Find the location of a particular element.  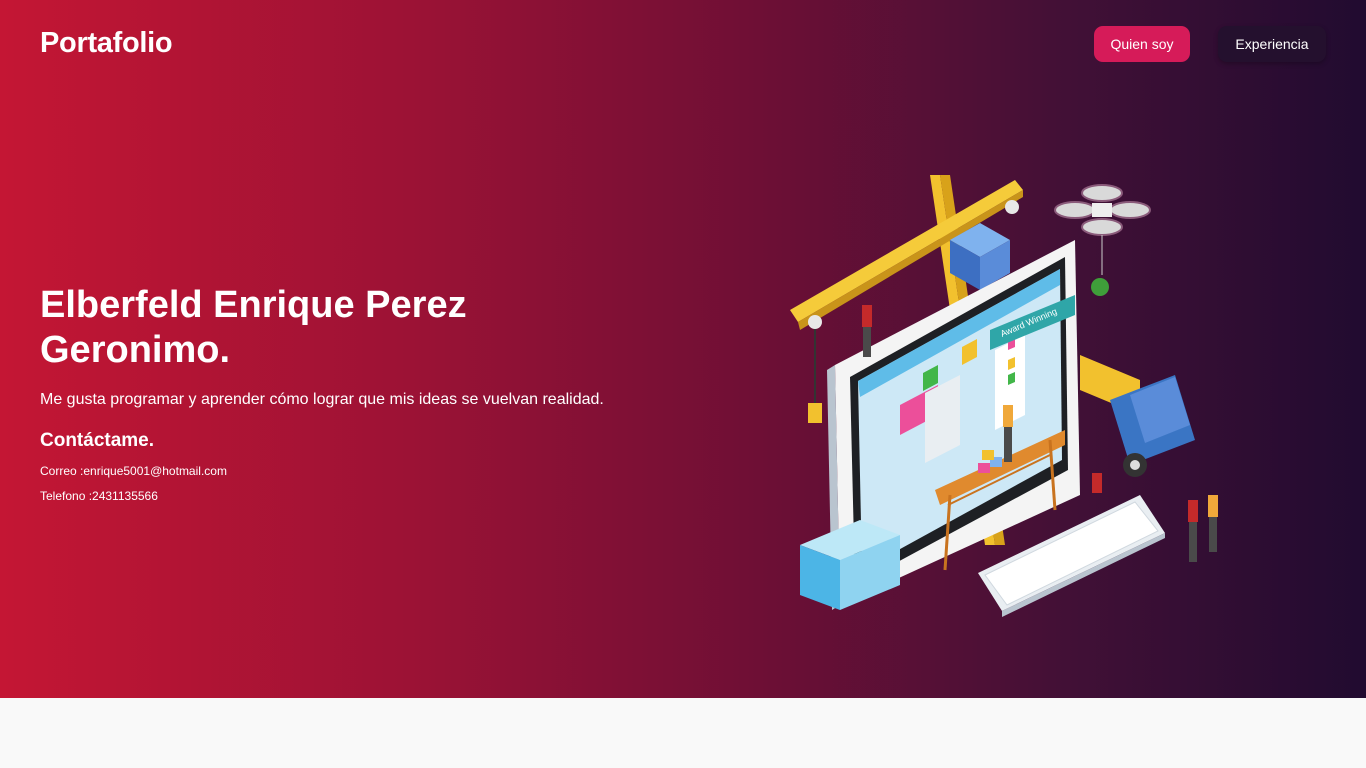

hero-name: Elberfeld Enrique Perez Geronimo. is located at coordinates (253, 327).